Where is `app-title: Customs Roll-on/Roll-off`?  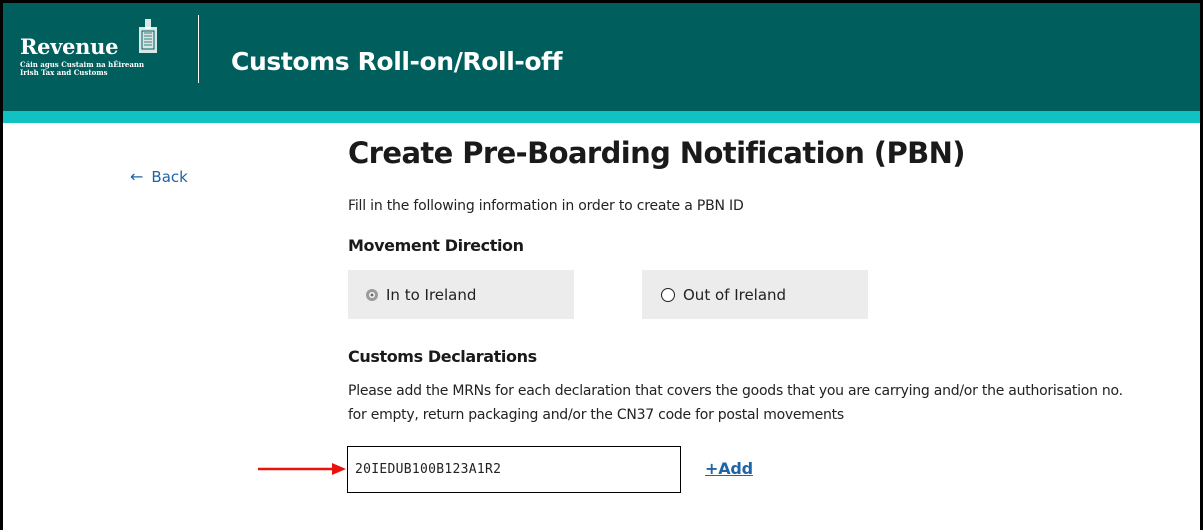 app-title: Customs Roll-on/Roll-off is located at coordinates (397, 61).